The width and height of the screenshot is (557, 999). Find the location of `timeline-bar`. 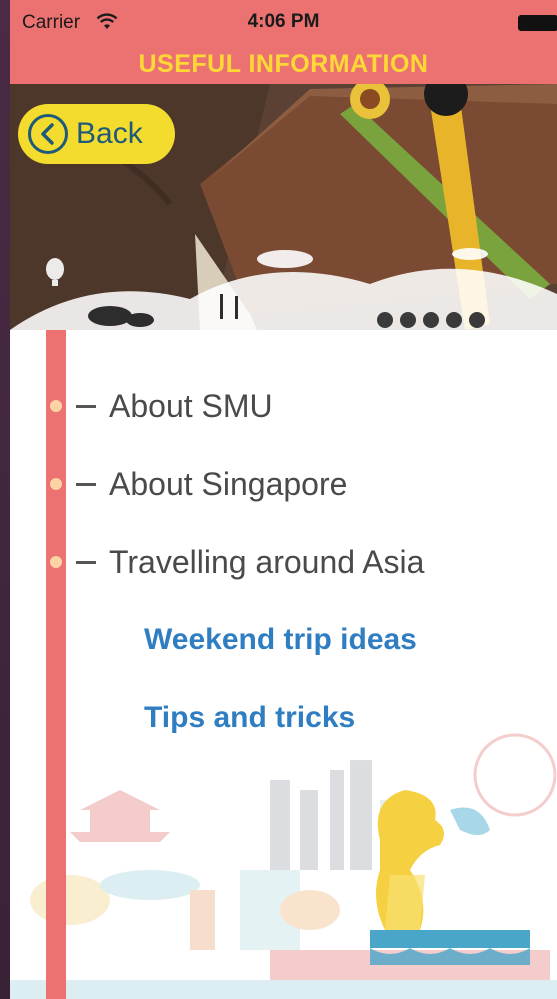

timeline-bar is located at coordinates (56, 664).